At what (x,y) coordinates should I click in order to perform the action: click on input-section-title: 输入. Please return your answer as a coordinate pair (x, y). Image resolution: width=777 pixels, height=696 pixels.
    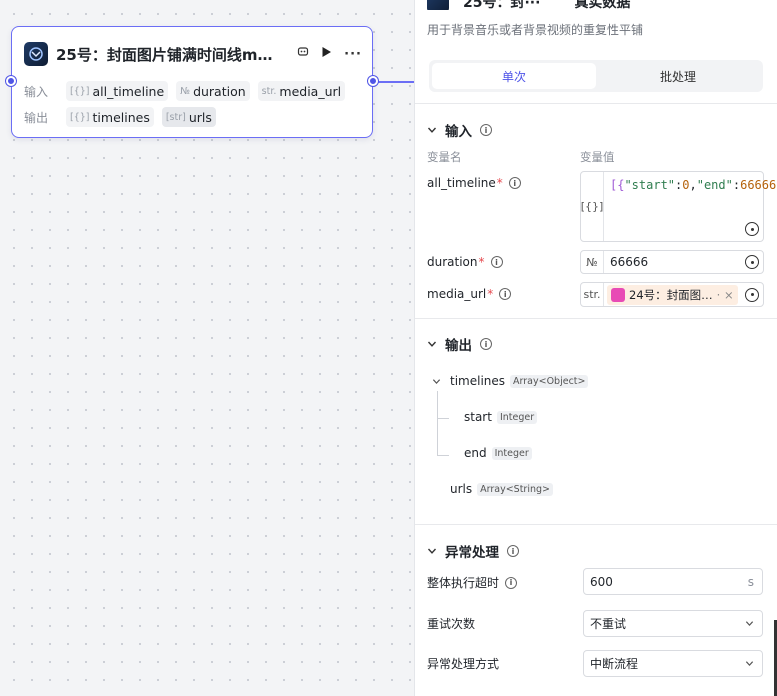
    Looking at the image, I should click on (458, 132).